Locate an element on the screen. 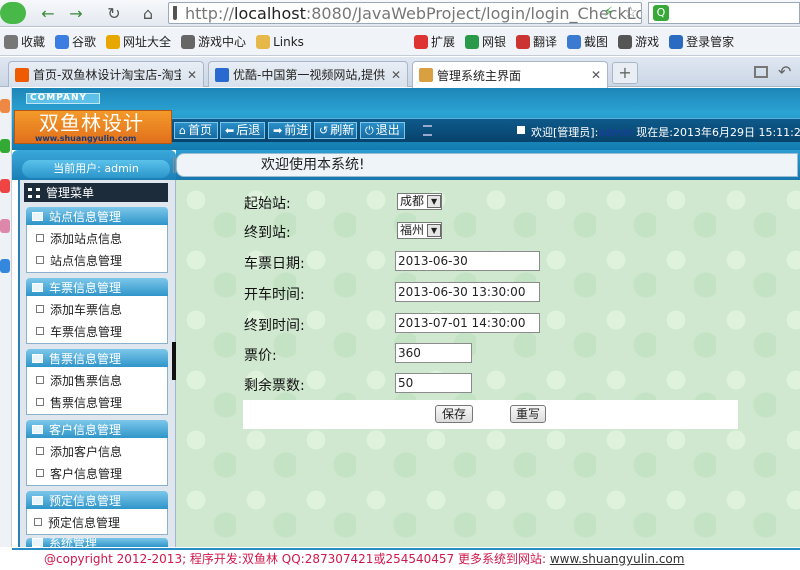  depart-time-input: 2013-06-30 13:30:00 is located at coordinates (467, 292).